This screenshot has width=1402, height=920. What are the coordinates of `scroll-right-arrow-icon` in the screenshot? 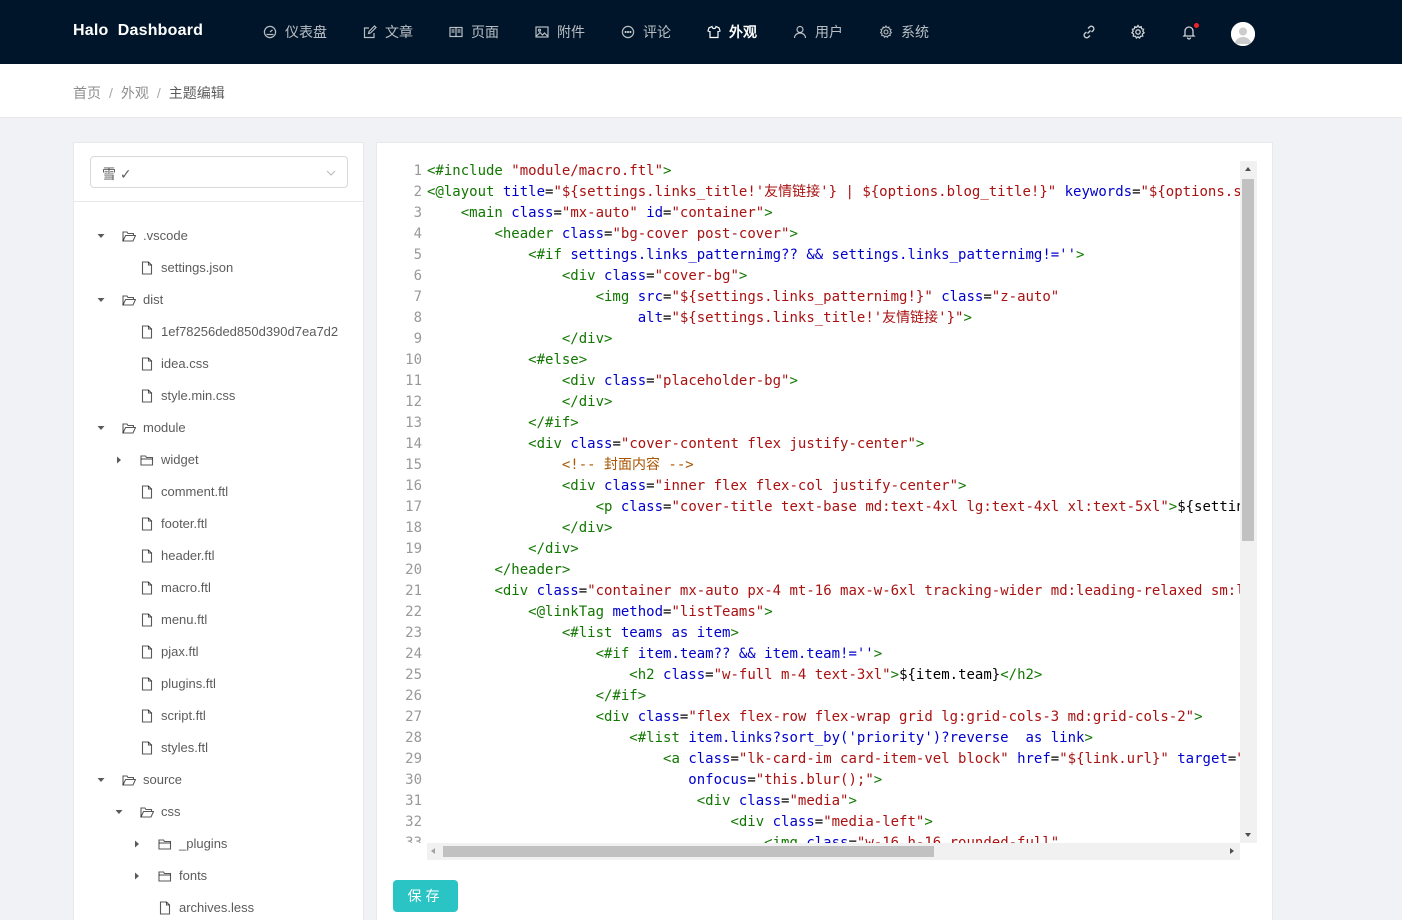 It's located at (1232, 851).